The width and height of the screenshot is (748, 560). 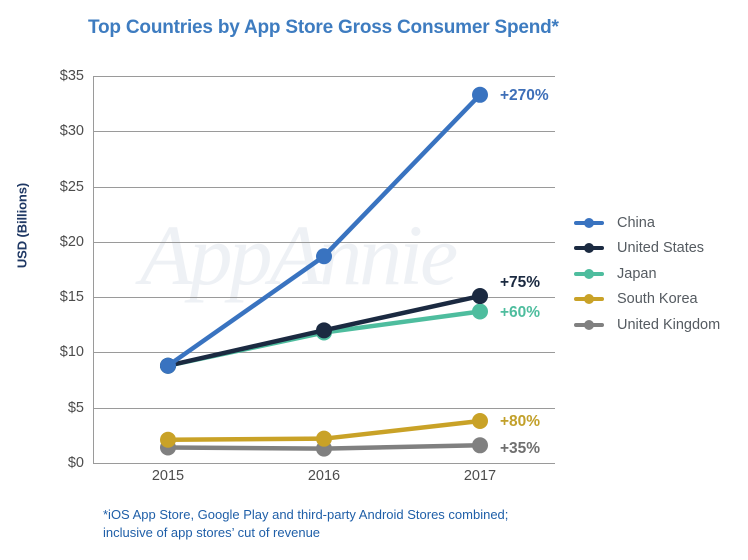 What do you see at coordinates (659, 223) in the screenshot?
I see `legend-item-china: China` at bounding box center [659, 223].